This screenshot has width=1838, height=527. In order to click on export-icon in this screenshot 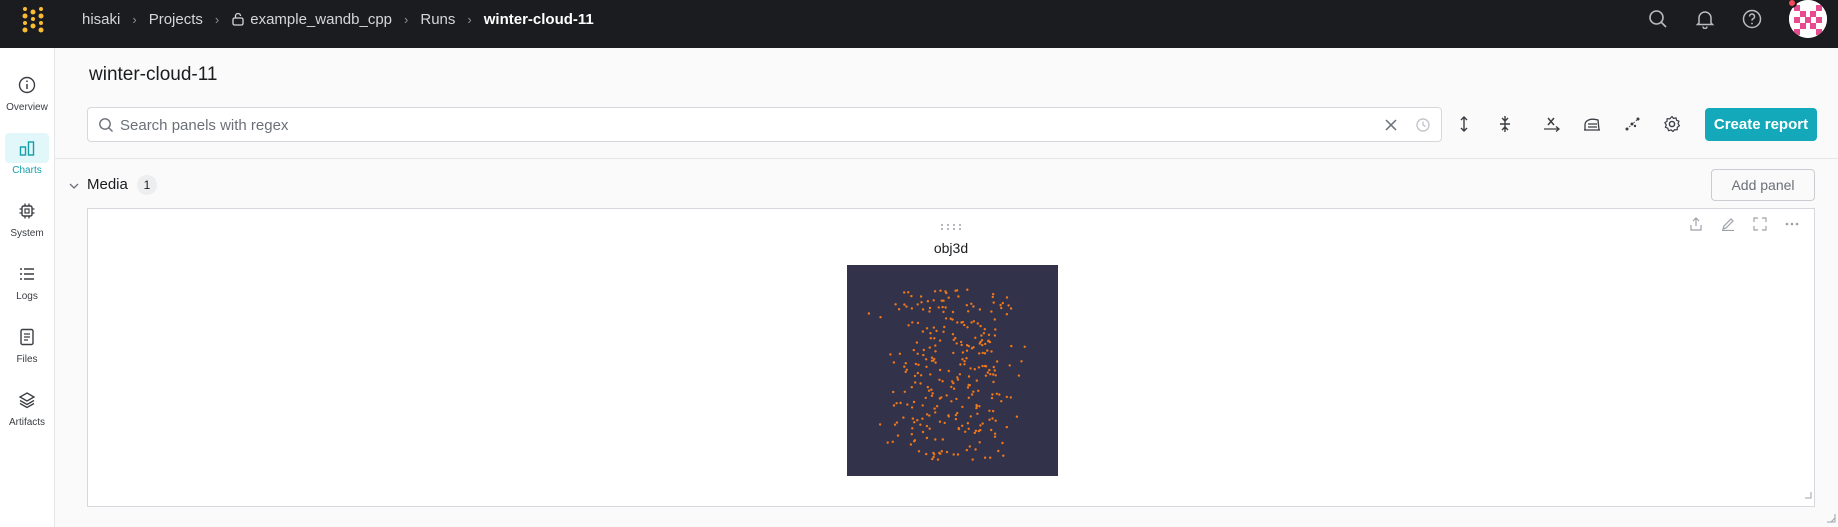, I will do `click(1696, 224)`.